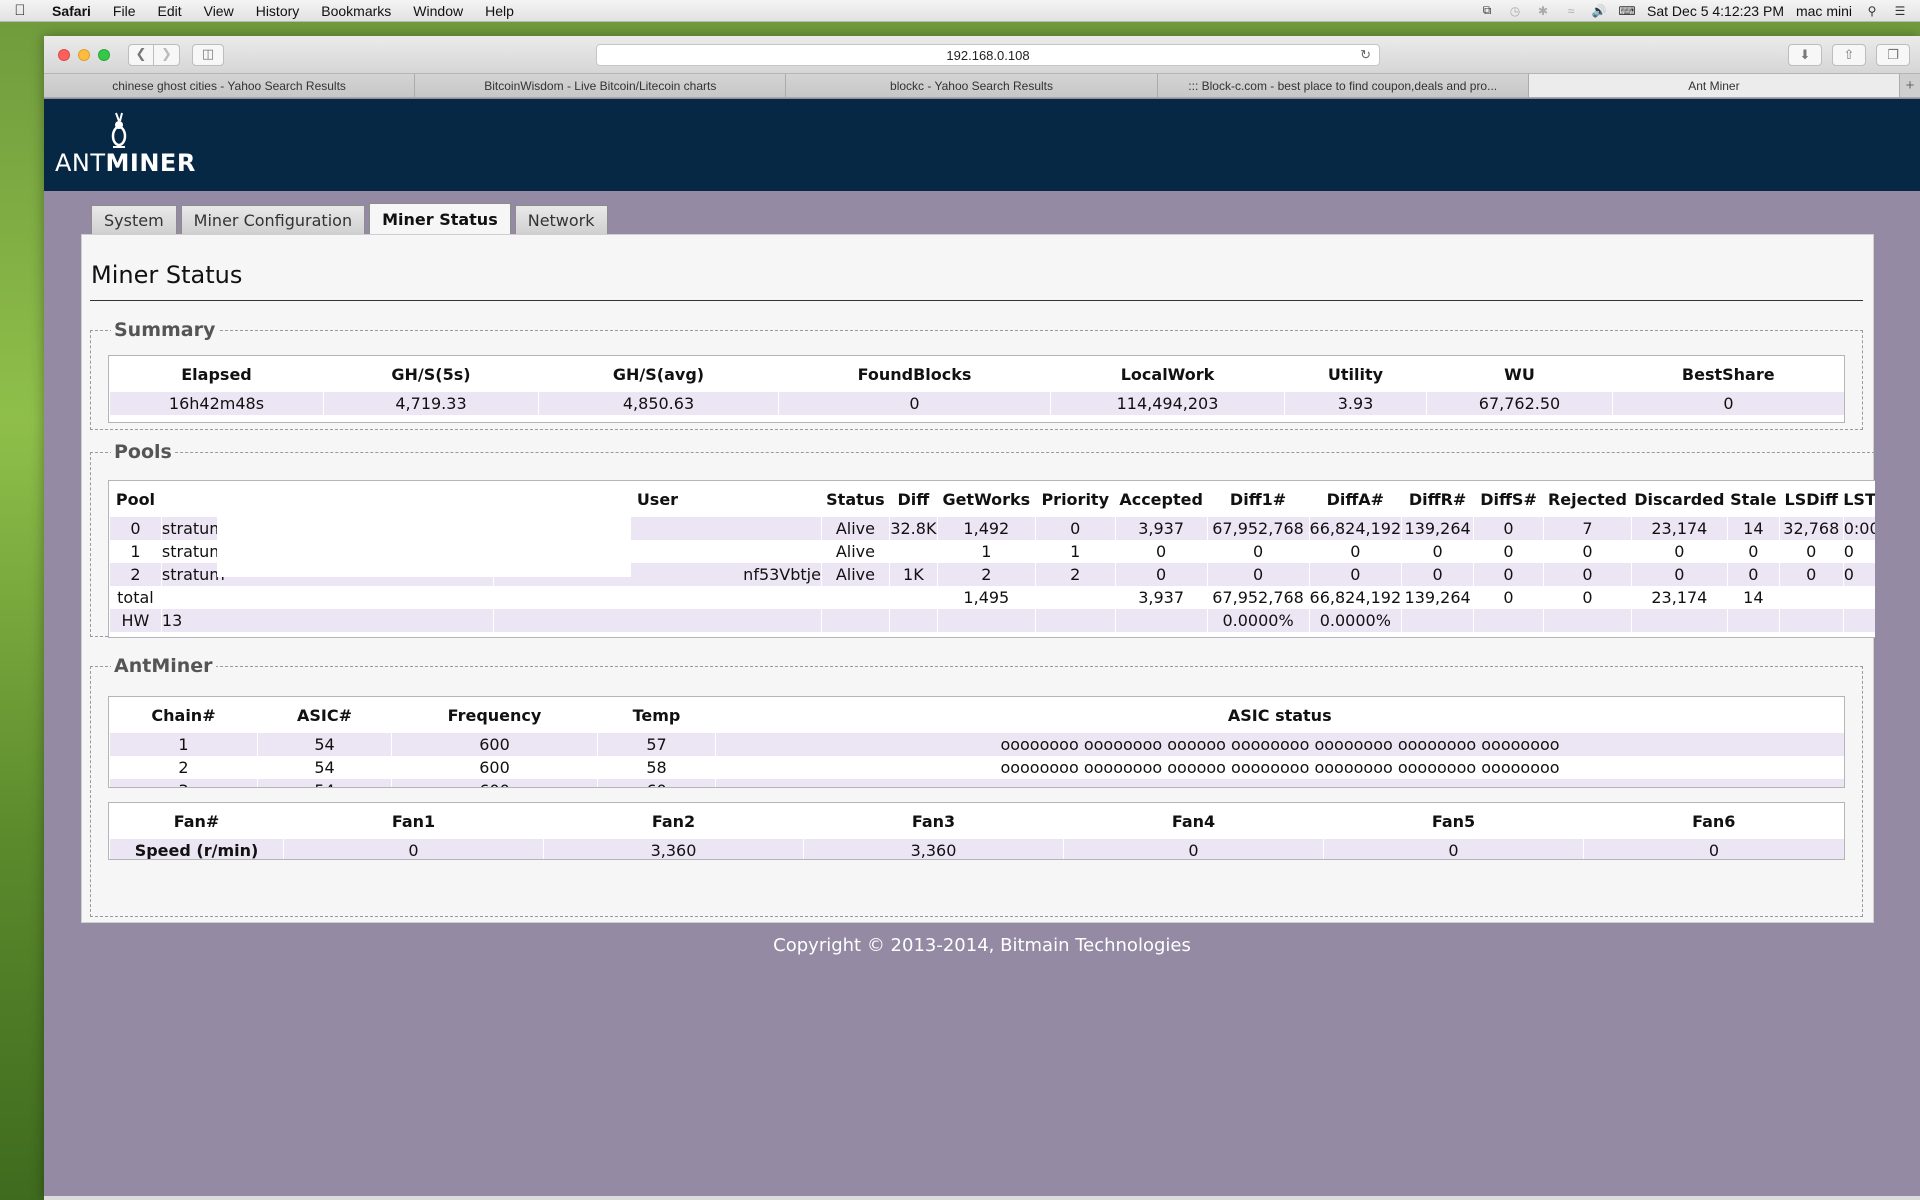 Image resolution: width=1920 pixels, height=1200 pixels. What do you see at coordinates (431, 403) in the screenshot?
I see `summary-value: 4,719.33` at bounding box center [431, 403].